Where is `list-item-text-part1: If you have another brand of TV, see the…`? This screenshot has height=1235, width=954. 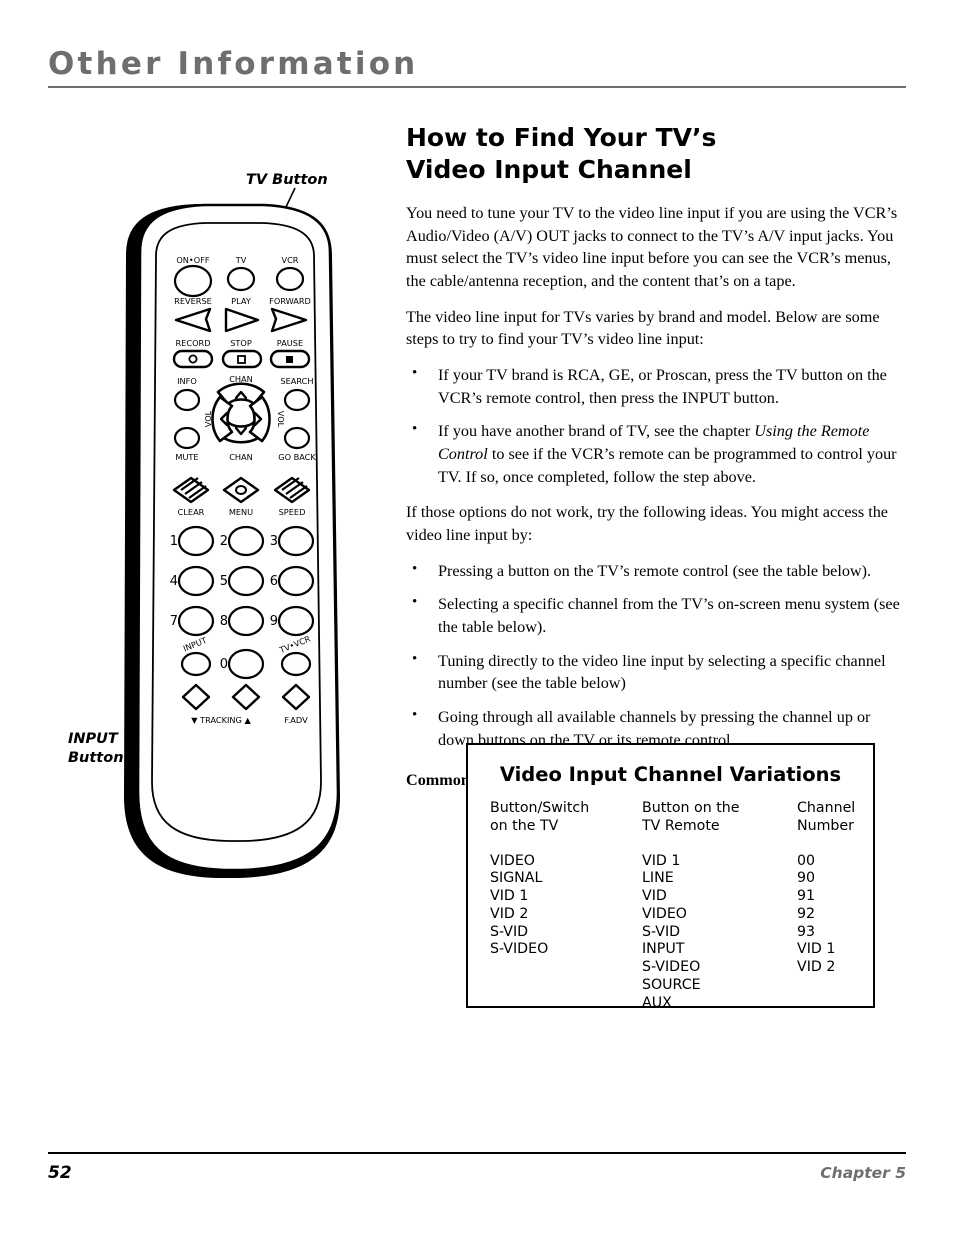
list-item-text-part1: If you have another brand of TV, see the… is located at coordinates (596, 431).